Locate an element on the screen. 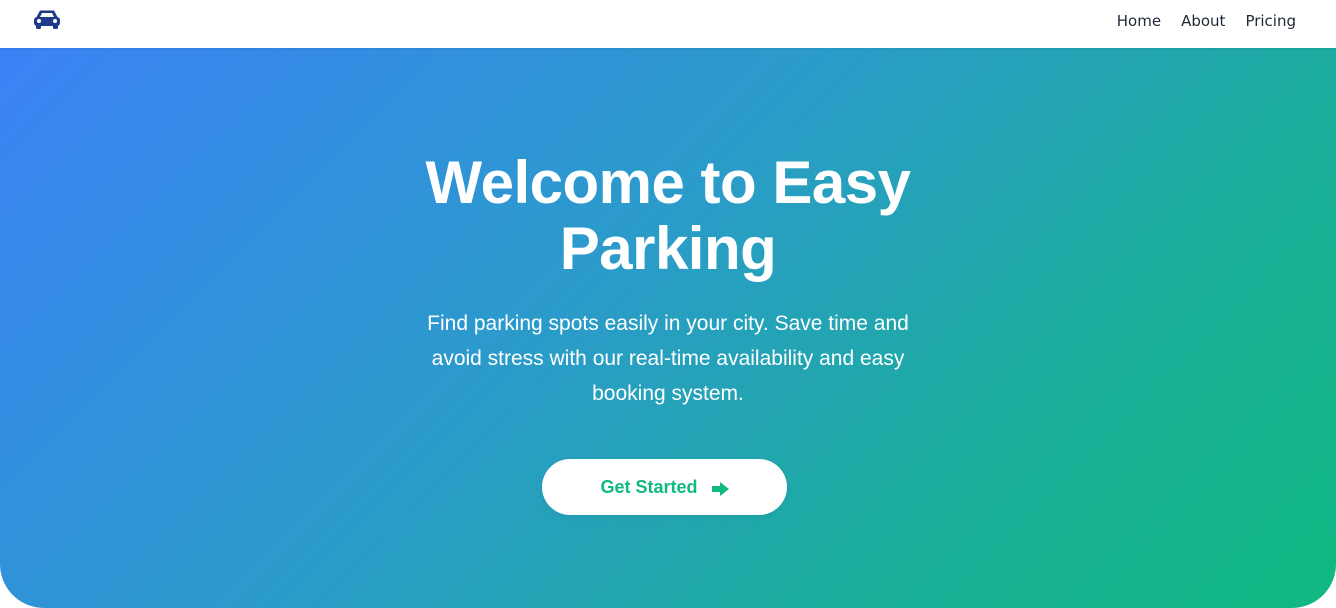 The height and width of the screenshot is (608, 1336). hero-title: Welcome to Easy Parking is located at coordinates (668, 215).